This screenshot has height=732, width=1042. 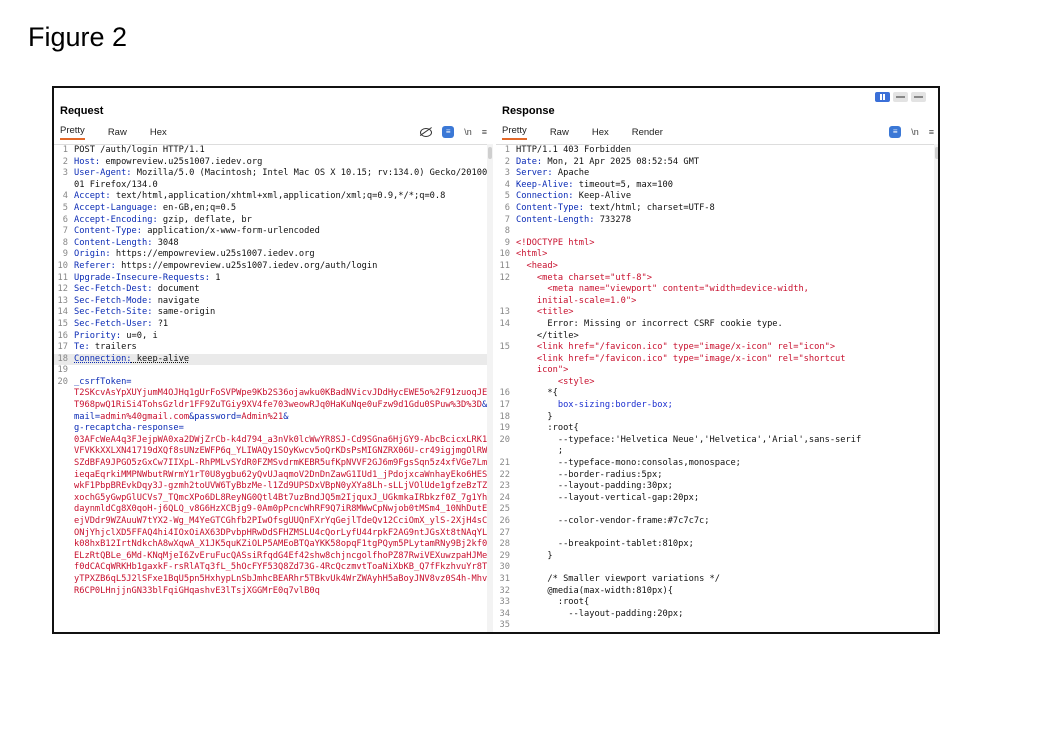 What do you see at coordinates (426, 132) in the screenshot?
I see `hide-icon` at bounding box center [426, 132].